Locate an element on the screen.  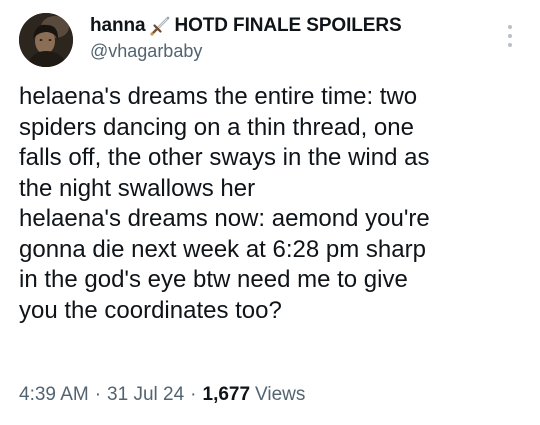
views-count: 1,677 is located at coordinates (226, 394).